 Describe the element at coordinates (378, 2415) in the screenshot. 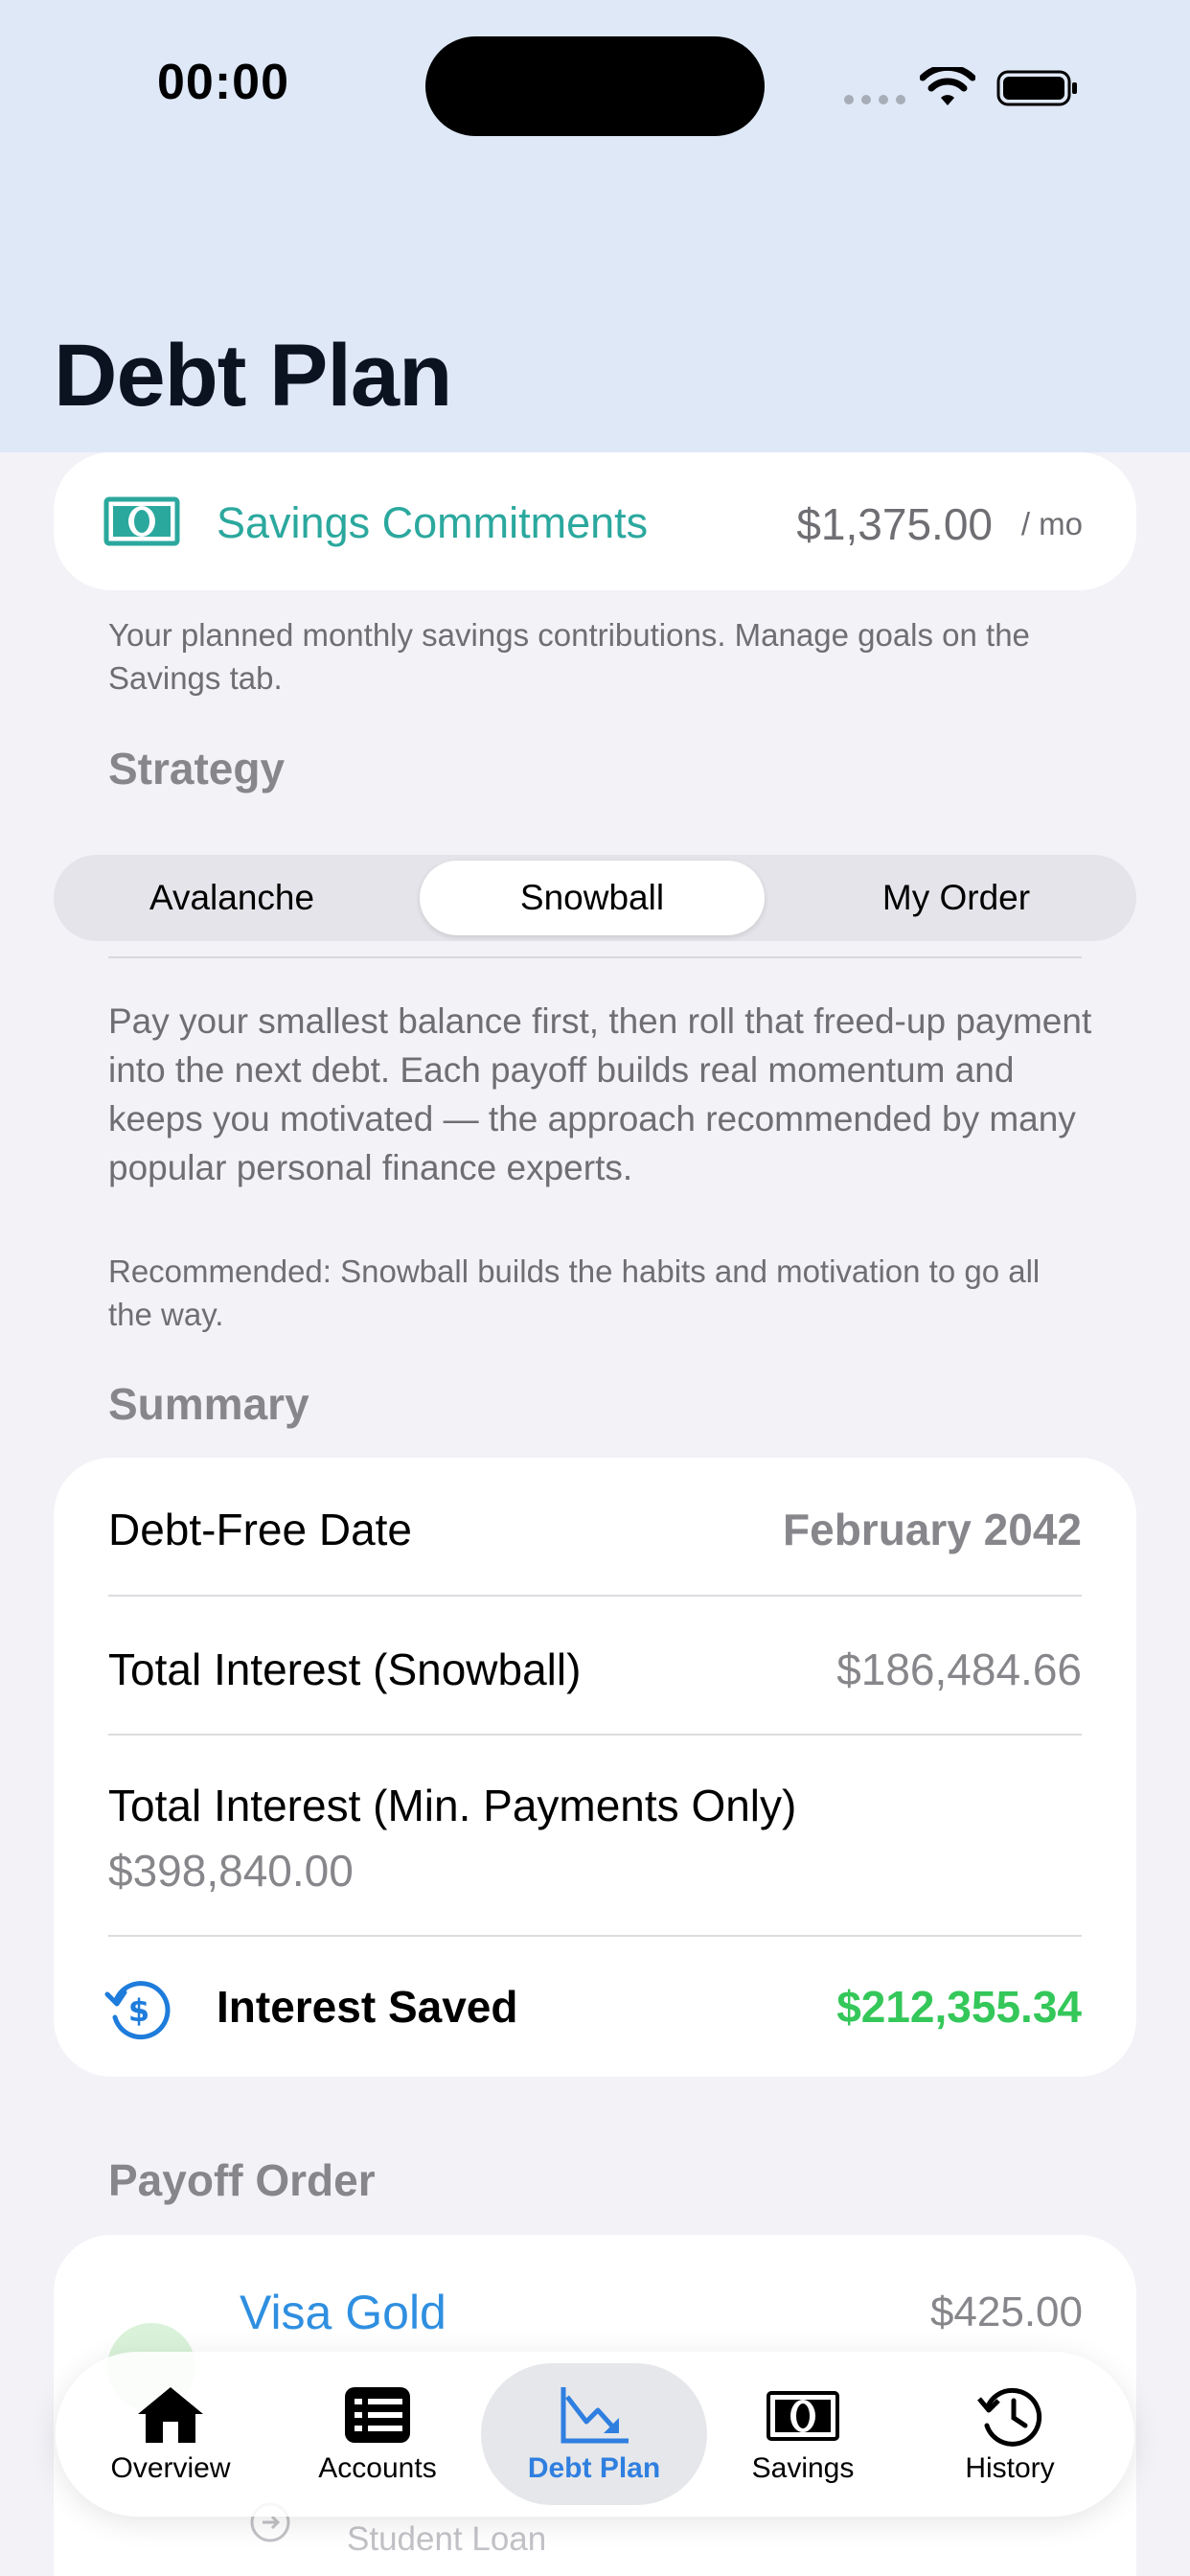

I see `list-icon` at that location.